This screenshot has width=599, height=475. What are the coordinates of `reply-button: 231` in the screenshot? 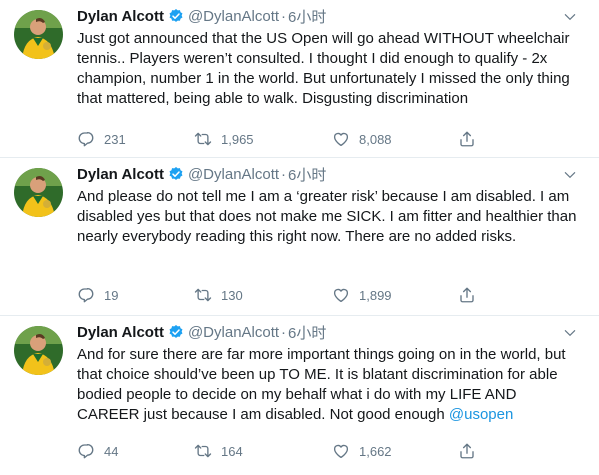 It's located at (135, 139).